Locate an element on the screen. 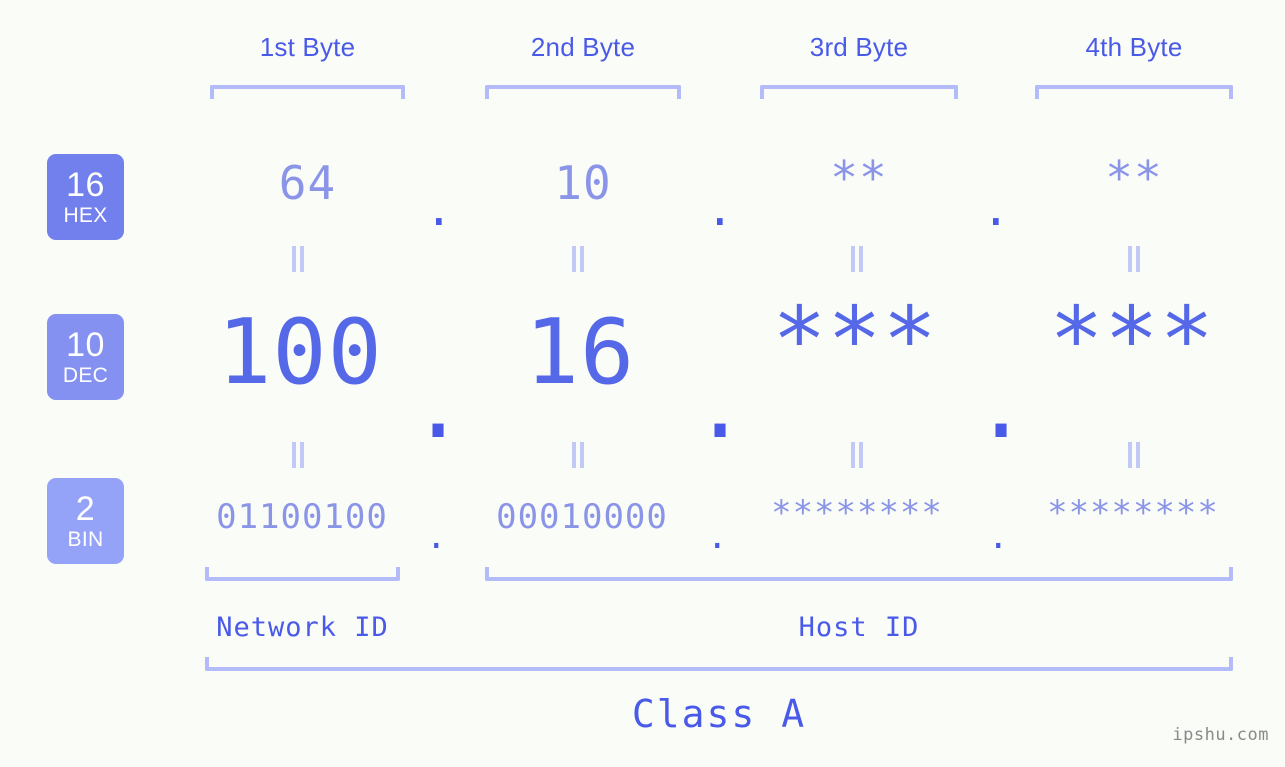  base-badge-bin-number: 2 is located at coordinates (85, 509).